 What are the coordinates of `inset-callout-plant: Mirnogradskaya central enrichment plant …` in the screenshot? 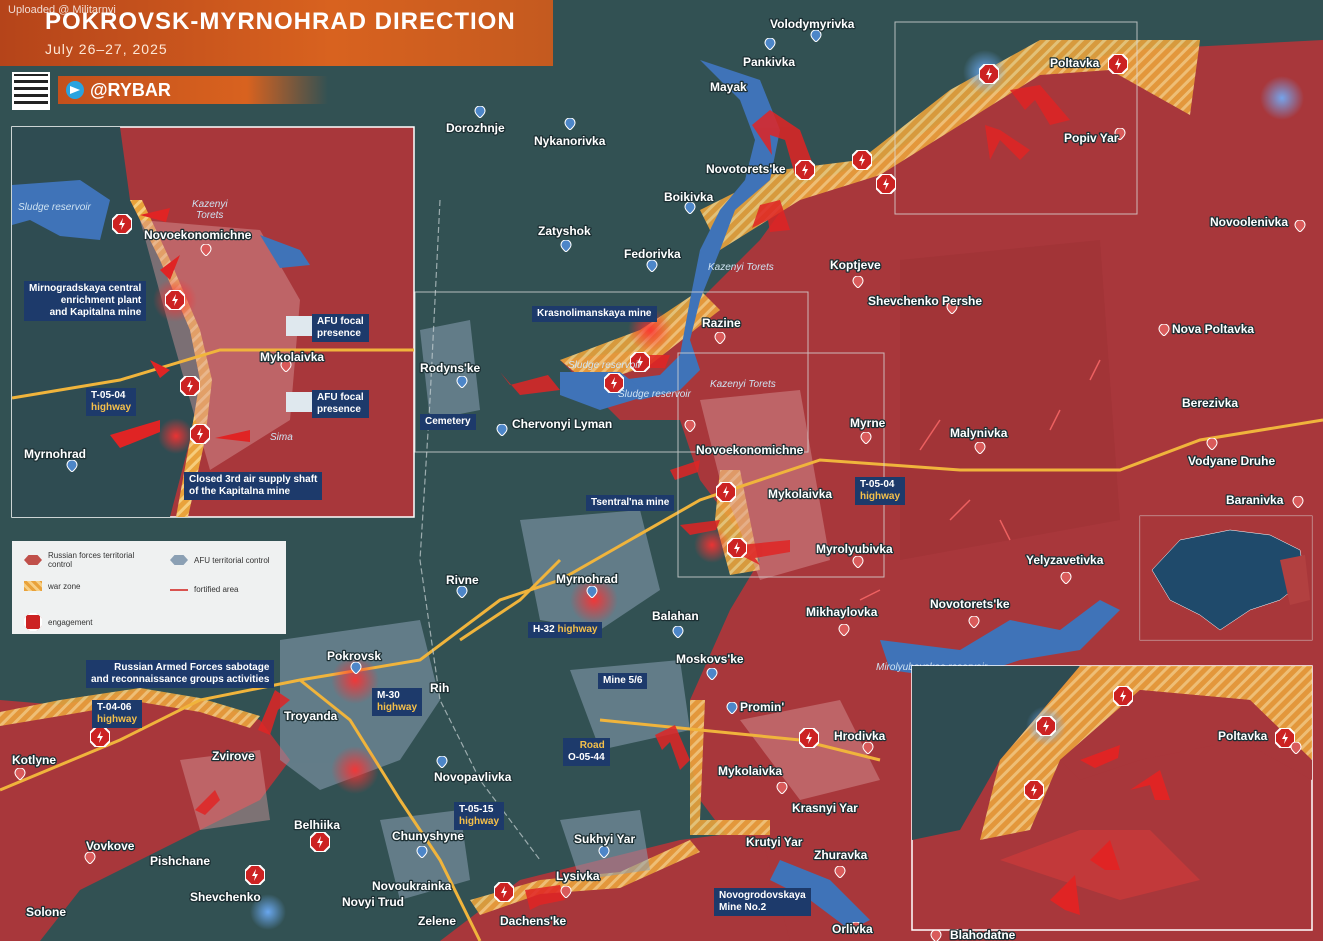 It's located at (85, 301).